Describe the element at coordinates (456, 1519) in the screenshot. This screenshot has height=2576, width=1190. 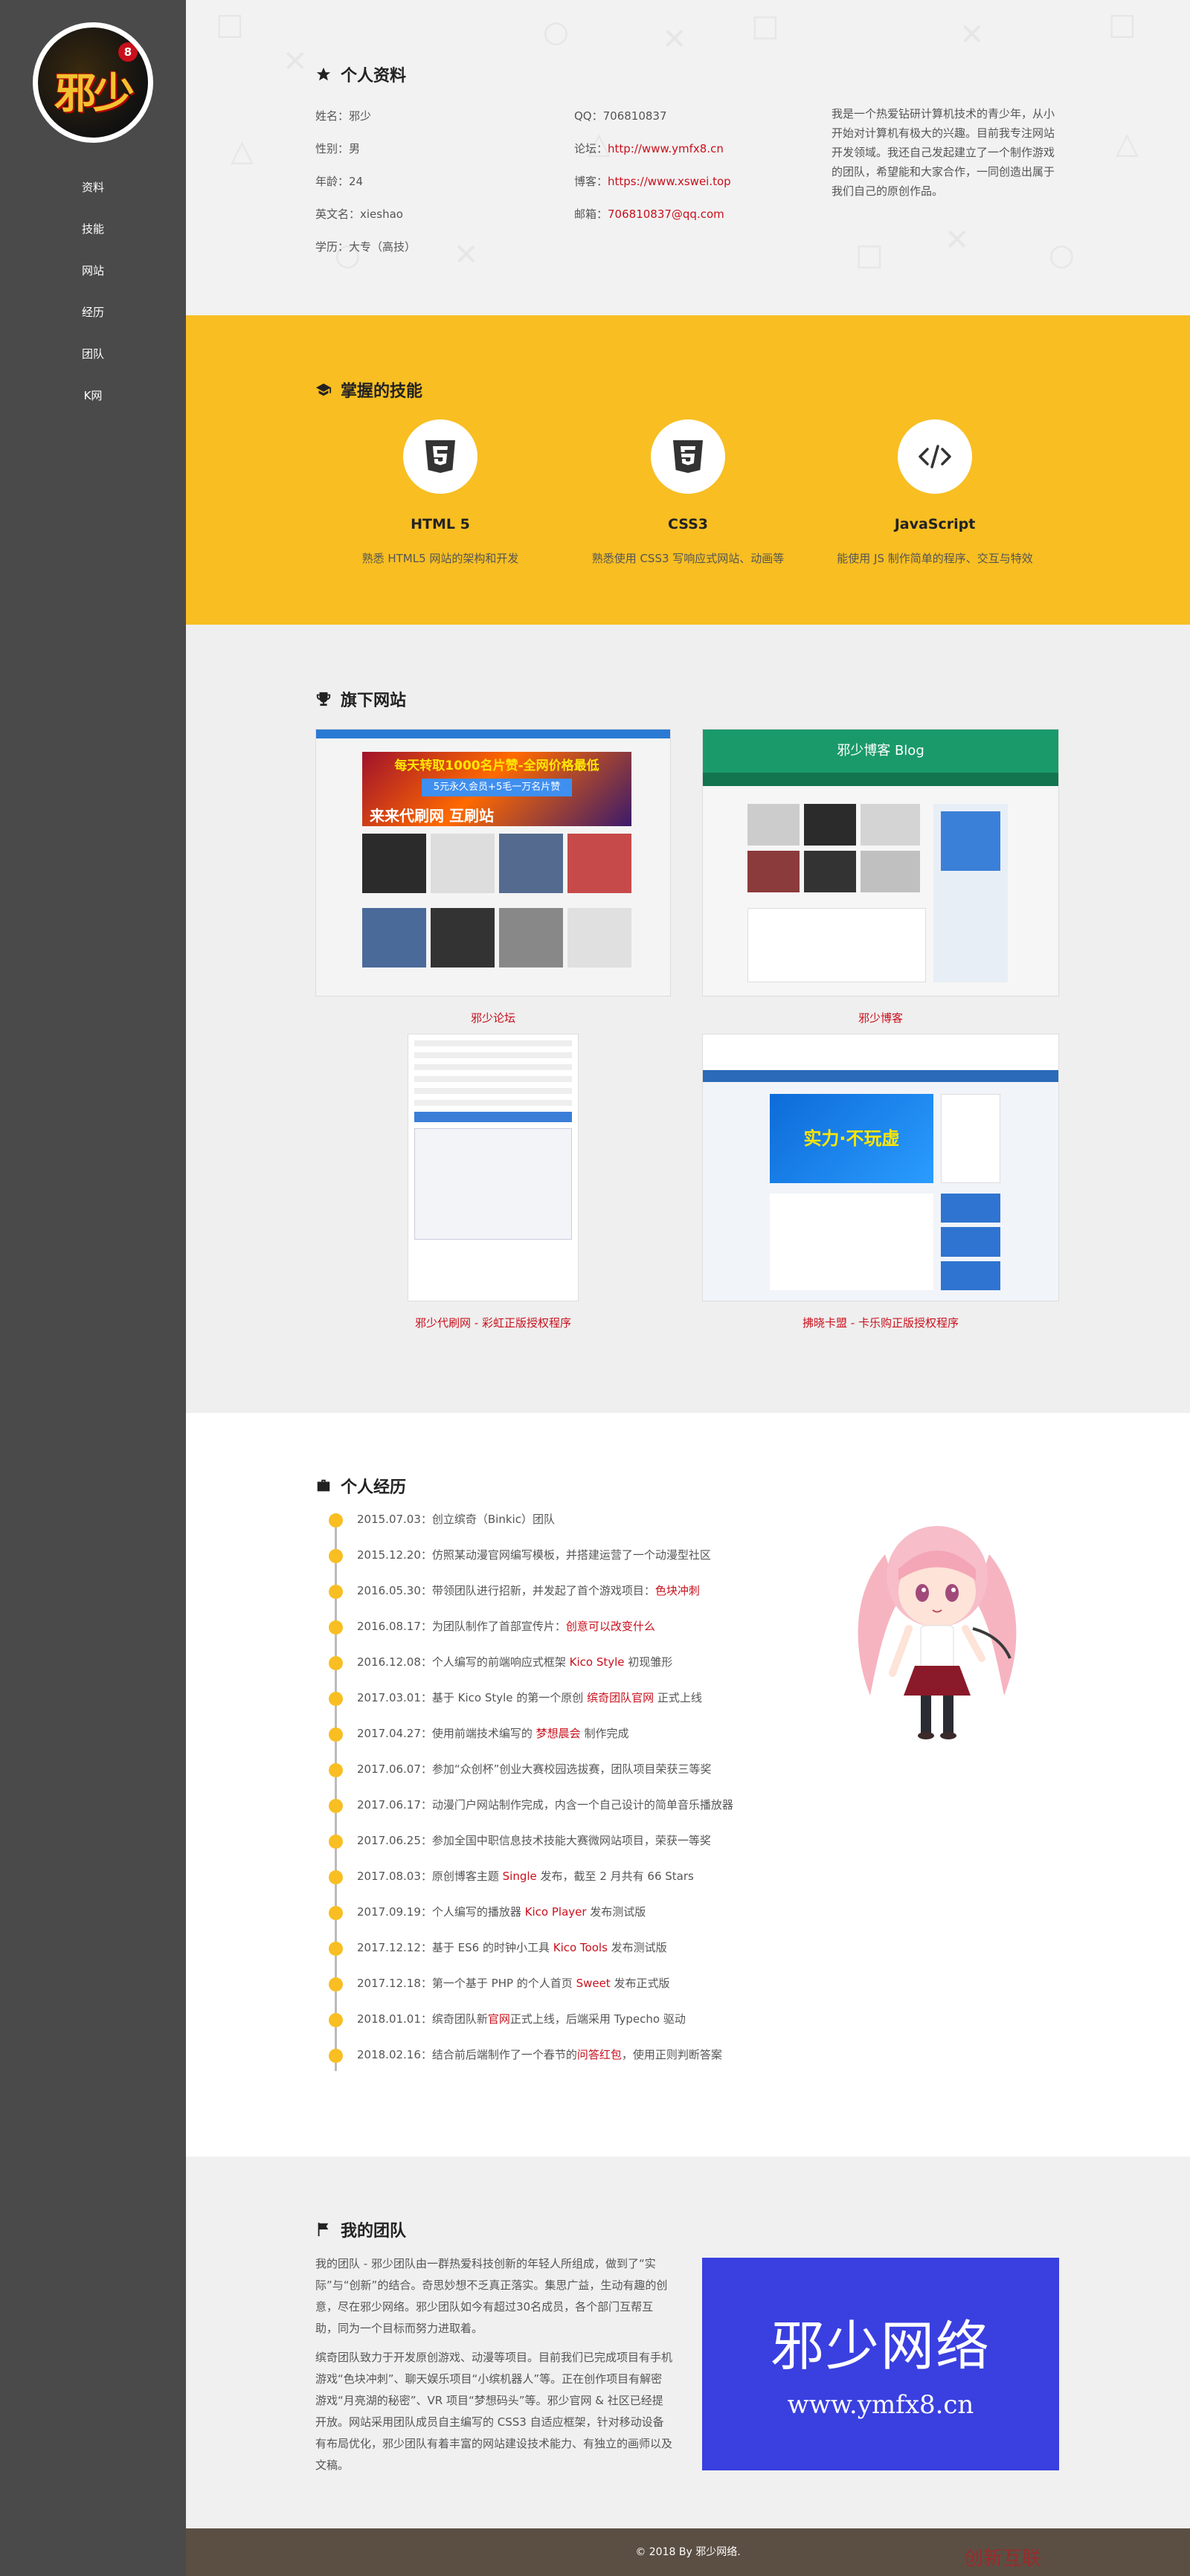
I see `timeline-text: 2015.07.03：创立缤奇（Binkic）团队` at that location.